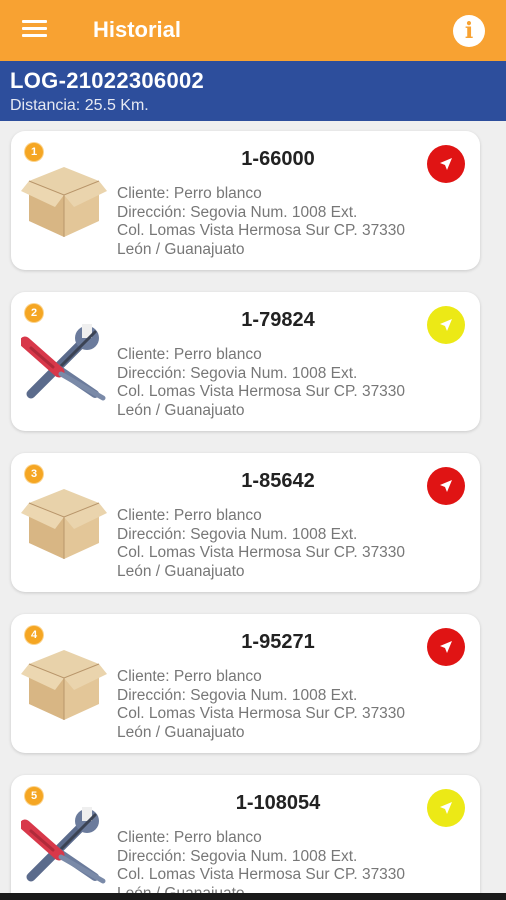 Image resolution: width=506 pixels, height=900 pixels. I want to click on order-number-badge: 3, so click(34, 474).